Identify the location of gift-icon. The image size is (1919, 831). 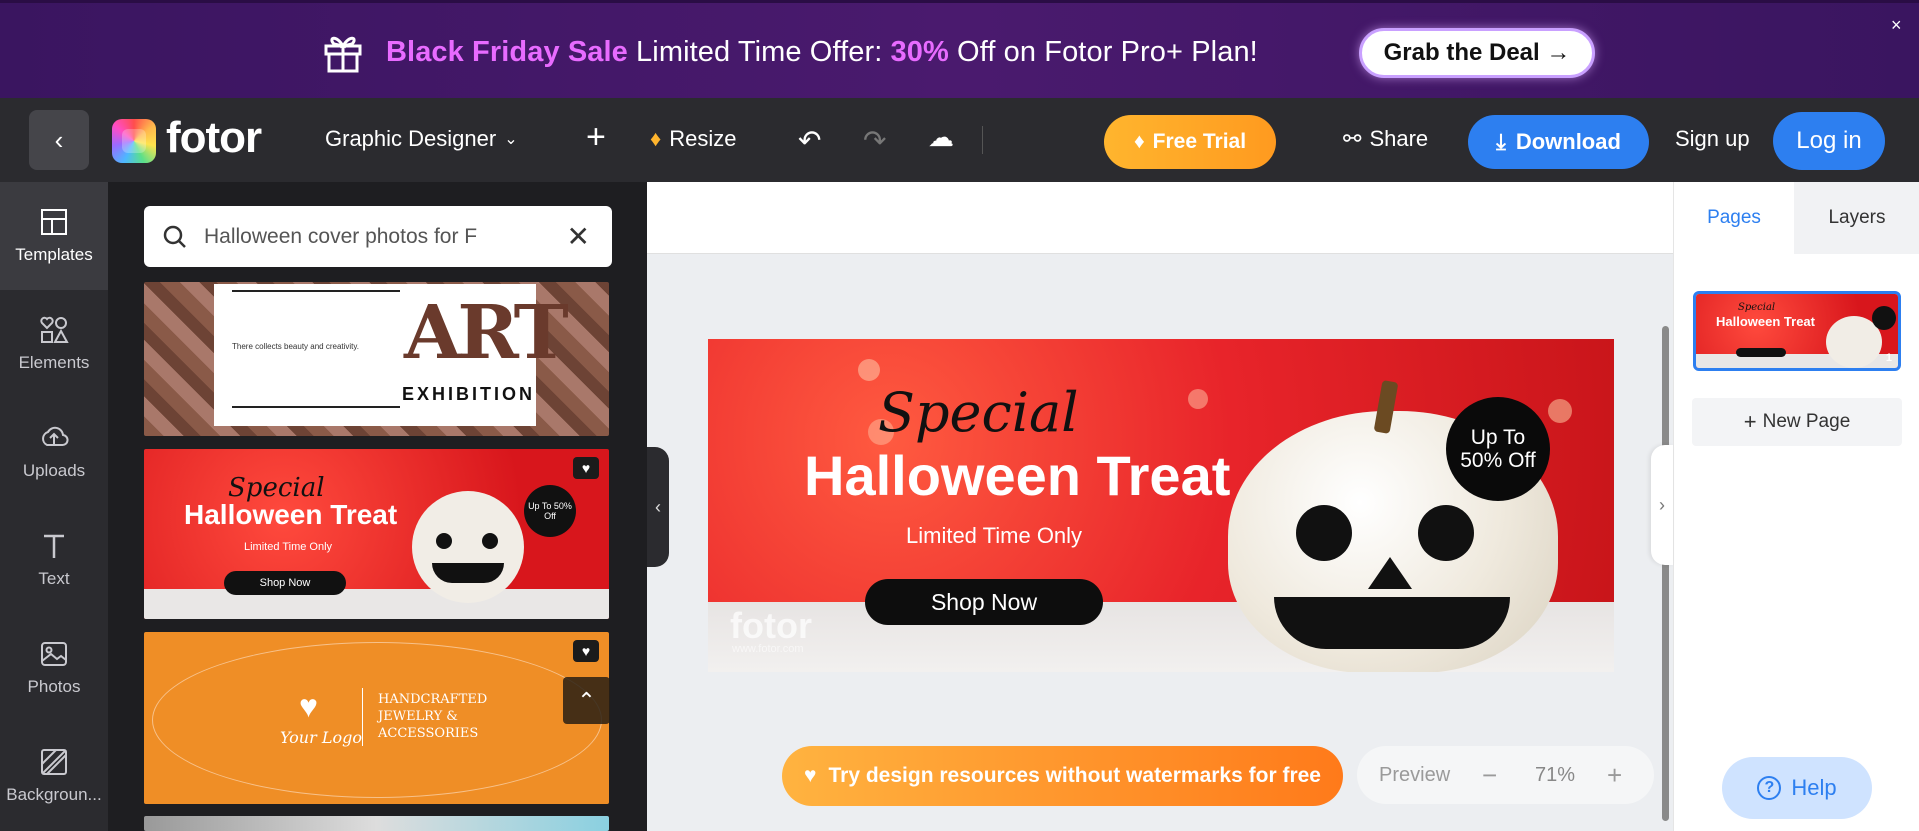
(343, 54).